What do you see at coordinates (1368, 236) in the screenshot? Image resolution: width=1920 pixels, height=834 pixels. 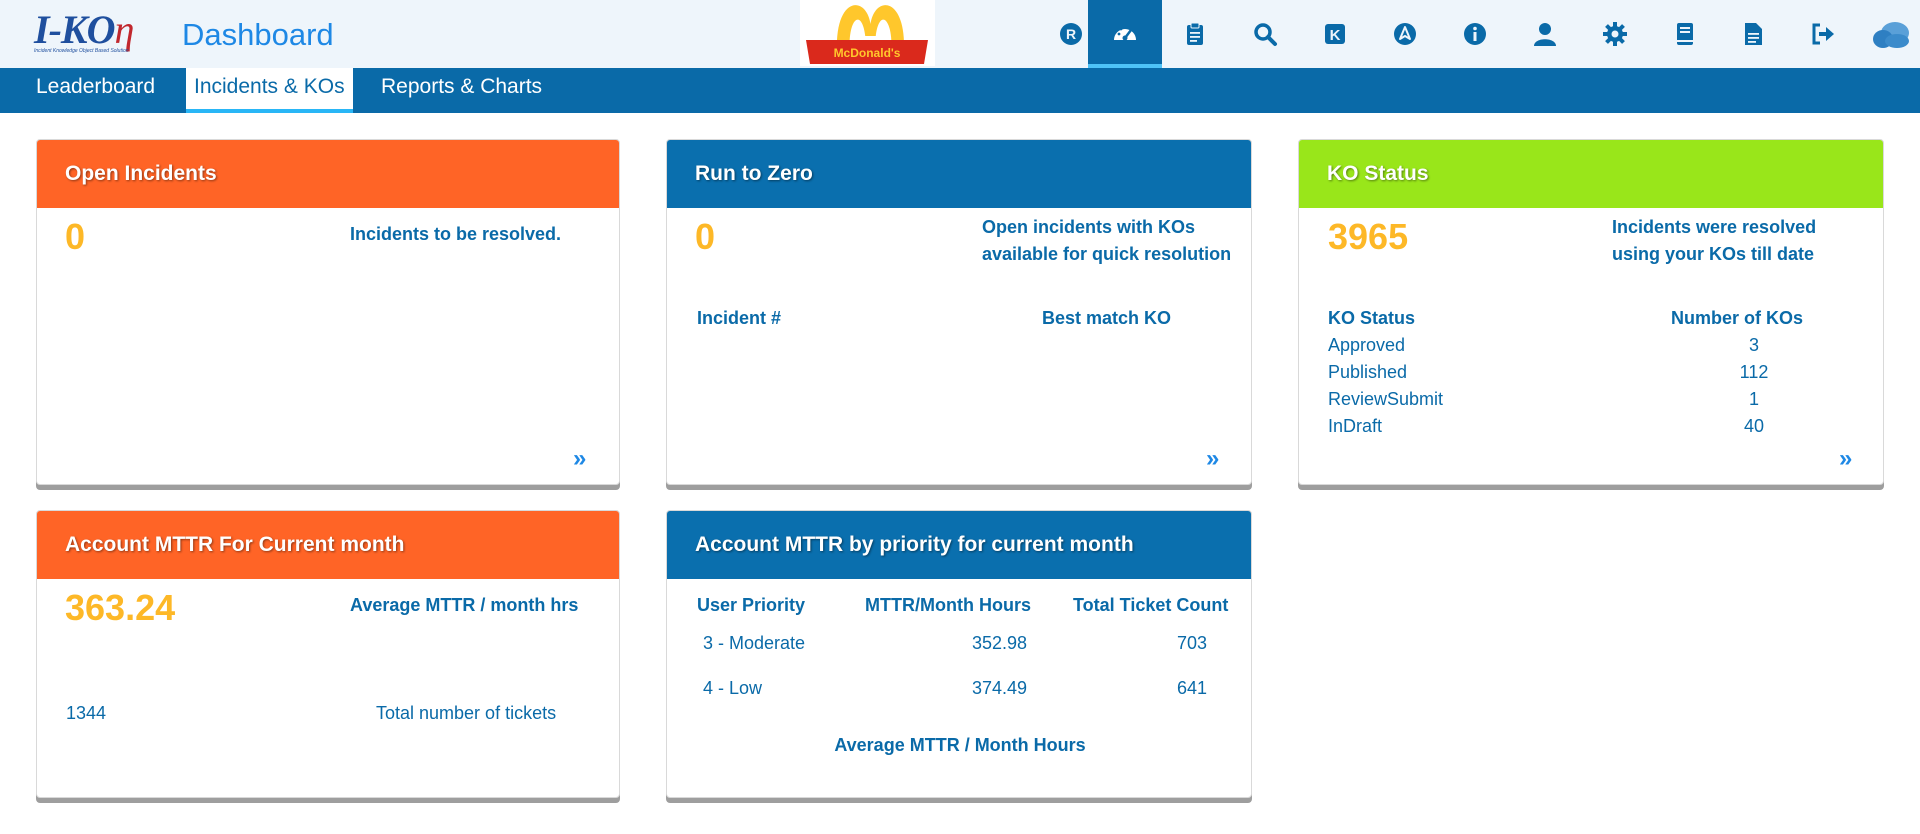 I see `ko-resolved-count: 3965` at bounding box center [1368, 236].